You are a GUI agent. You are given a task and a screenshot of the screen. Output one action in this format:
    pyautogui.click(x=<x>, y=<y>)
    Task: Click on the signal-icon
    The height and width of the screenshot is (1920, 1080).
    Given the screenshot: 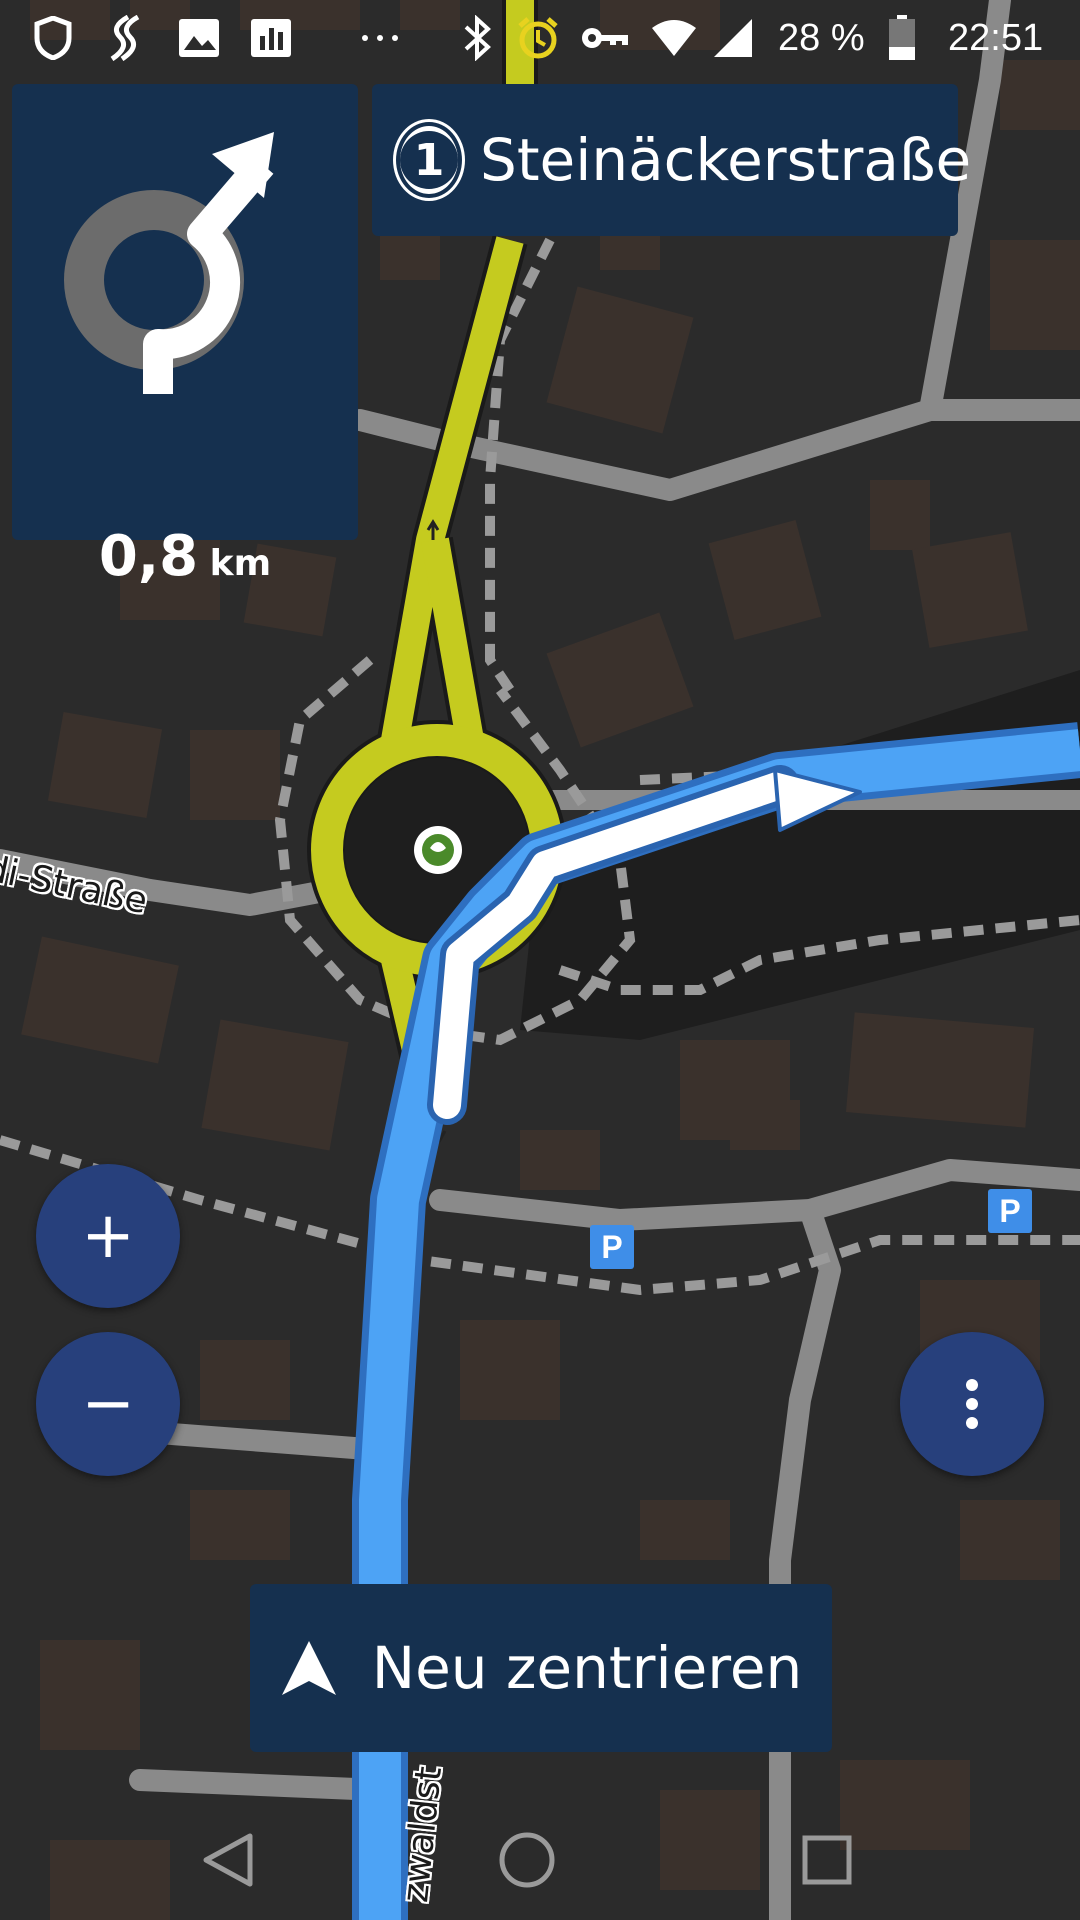 What is the action you would take?
    pyautogui.click(x=733, y=38)
    